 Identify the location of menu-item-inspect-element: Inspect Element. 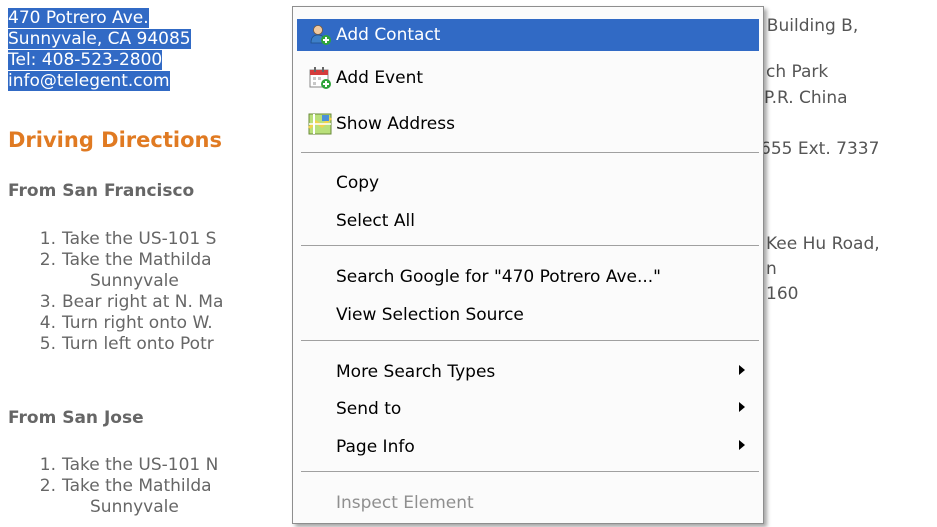
(528, 503).